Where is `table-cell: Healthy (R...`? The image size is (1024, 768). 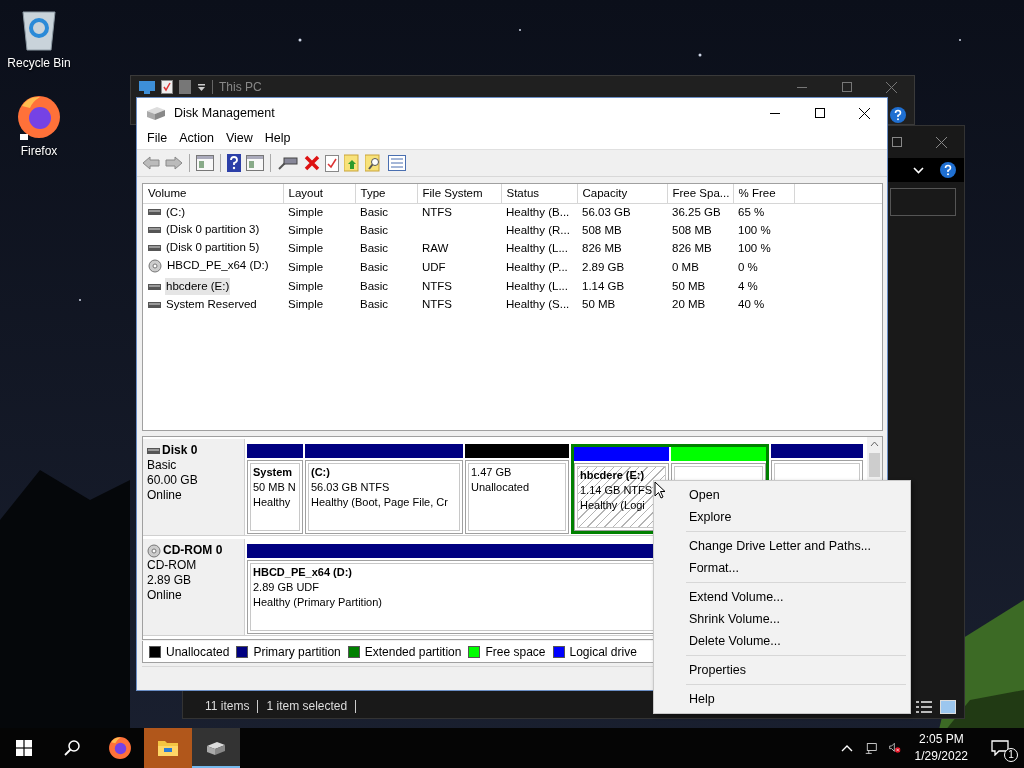 table-cell: Healthy (R... is located at coordinates (538, 229).